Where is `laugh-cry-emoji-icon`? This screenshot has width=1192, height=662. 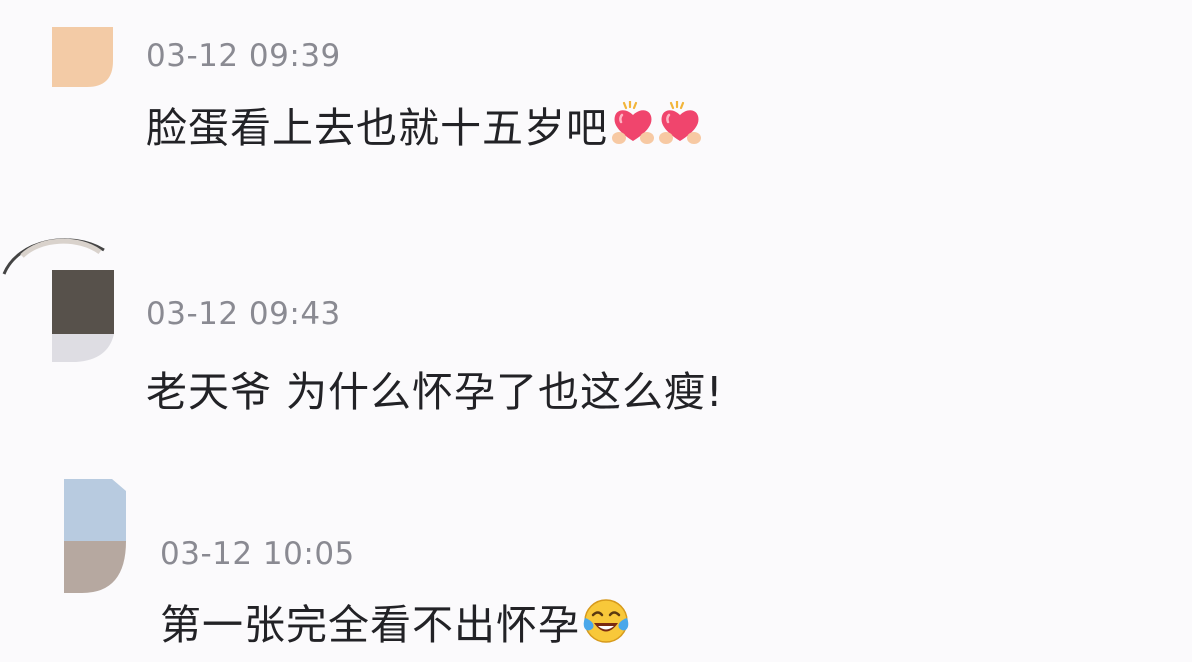 laugh-cry-emoji-icon is located at coordinates (606, 621).